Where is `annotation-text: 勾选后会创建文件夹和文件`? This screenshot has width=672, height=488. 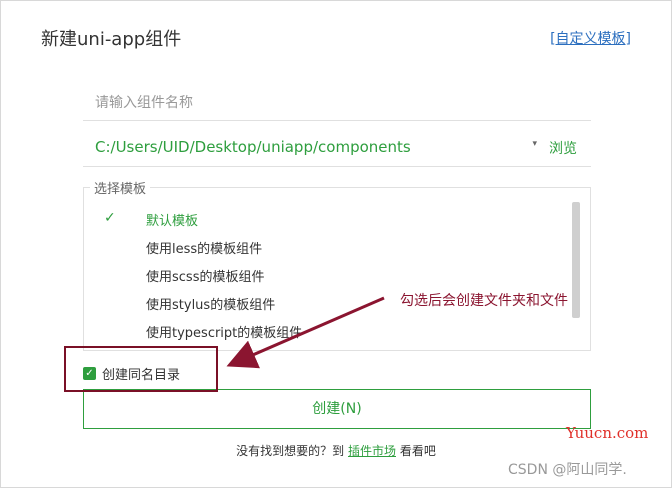 annotation-text: 勾选后会创建文件夹和文件 is located at coordinates (484, 301).